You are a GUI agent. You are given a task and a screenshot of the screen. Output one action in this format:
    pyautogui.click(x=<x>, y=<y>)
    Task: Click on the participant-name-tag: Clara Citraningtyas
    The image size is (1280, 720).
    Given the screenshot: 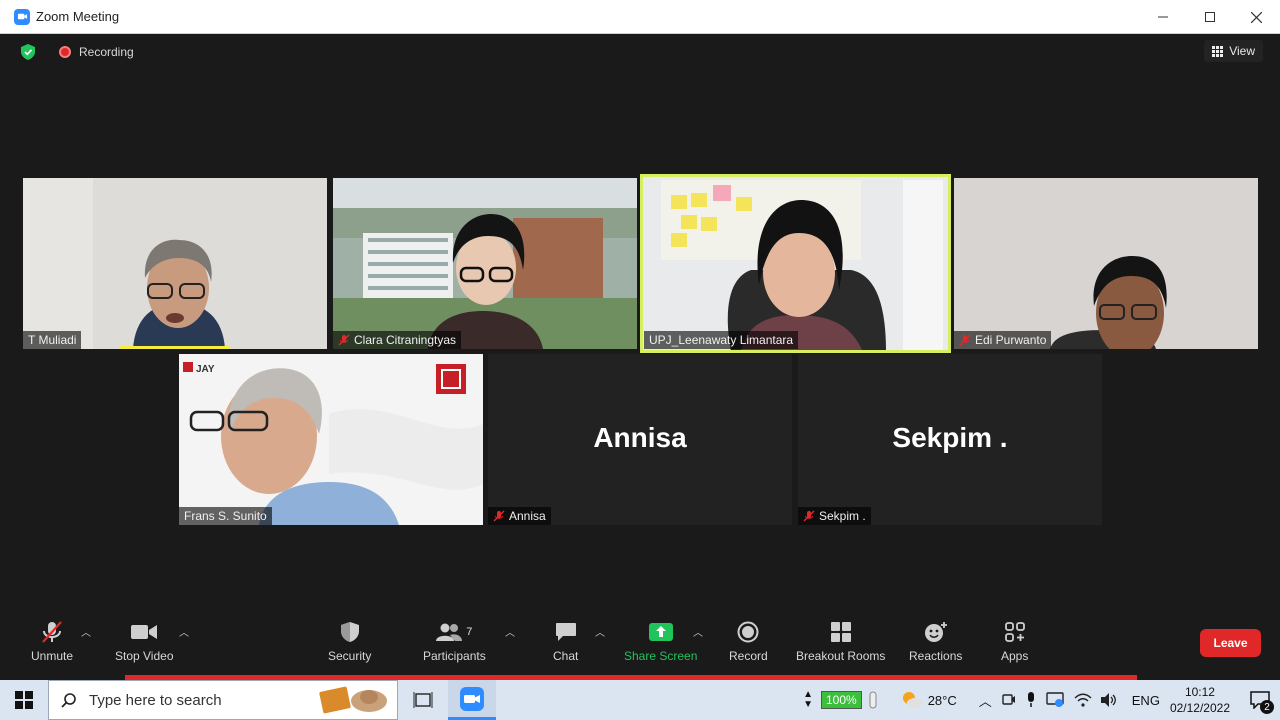 What is the action you would take?
    pyautogui.click(x=397, y=340)
    